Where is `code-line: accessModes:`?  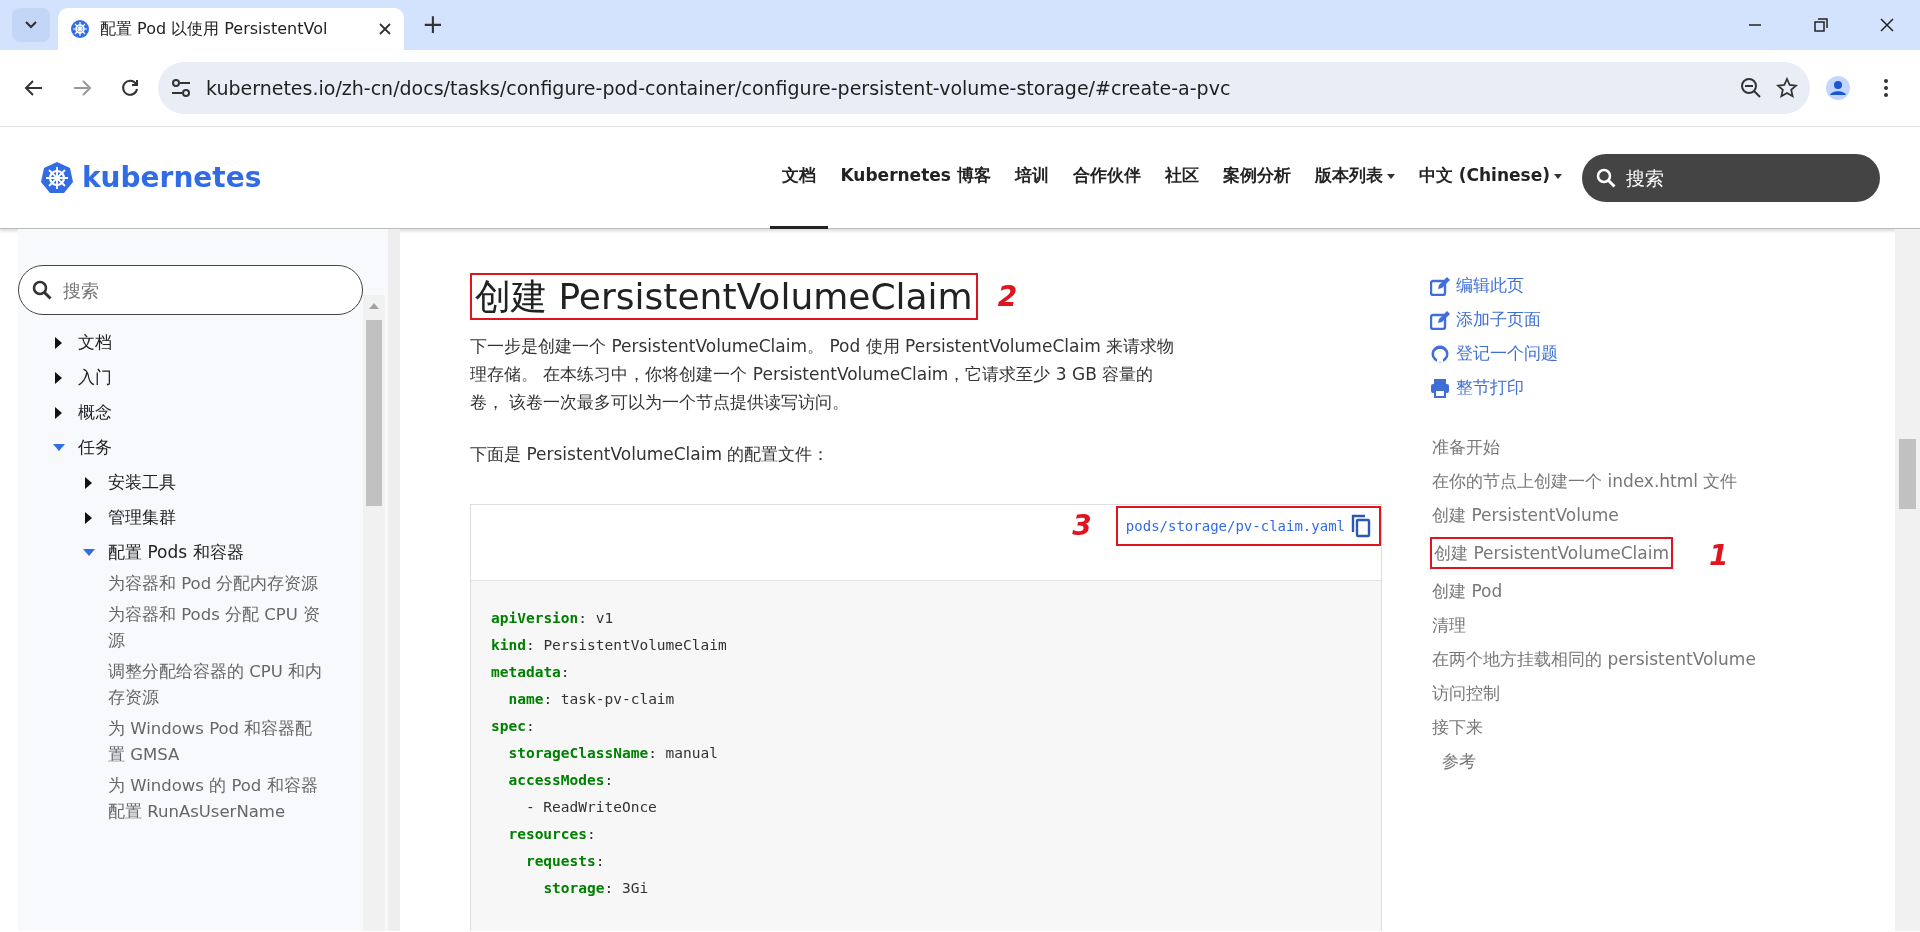
code-line: accessModes: is located at coordinates (561, 781).